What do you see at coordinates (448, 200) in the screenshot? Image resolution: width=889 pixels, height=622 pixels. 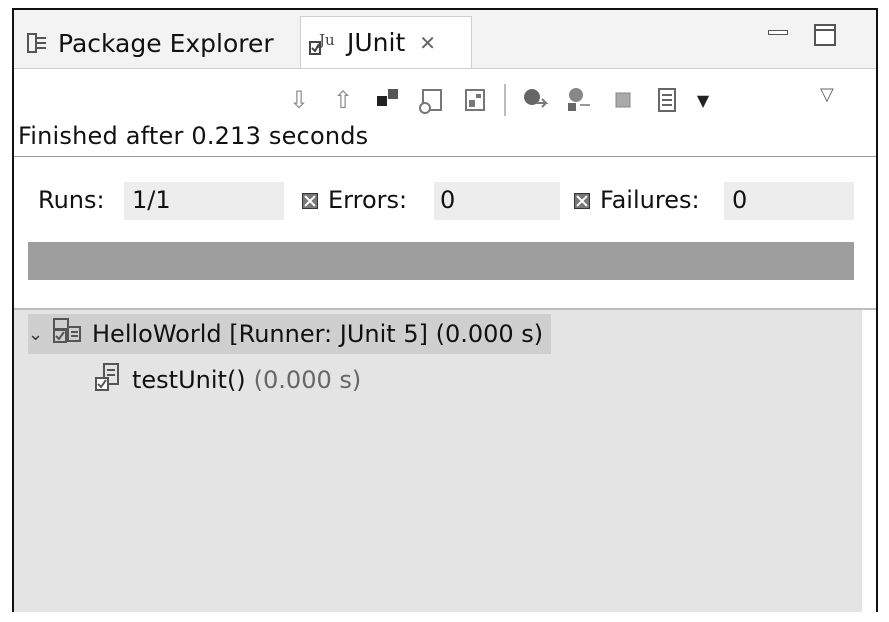 I see `errors-value: 0` at bounding box center [448, 200].